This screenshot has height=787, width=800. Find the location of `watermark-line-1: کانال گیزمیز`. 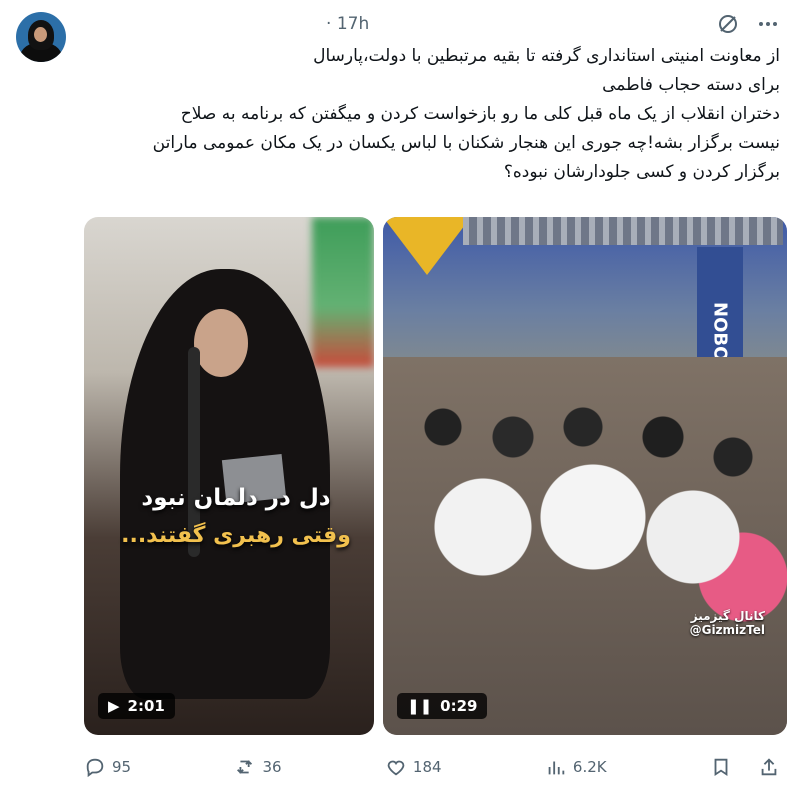

watermark-line-1: کانال گیزمیز is located at coordinates (727, 616).